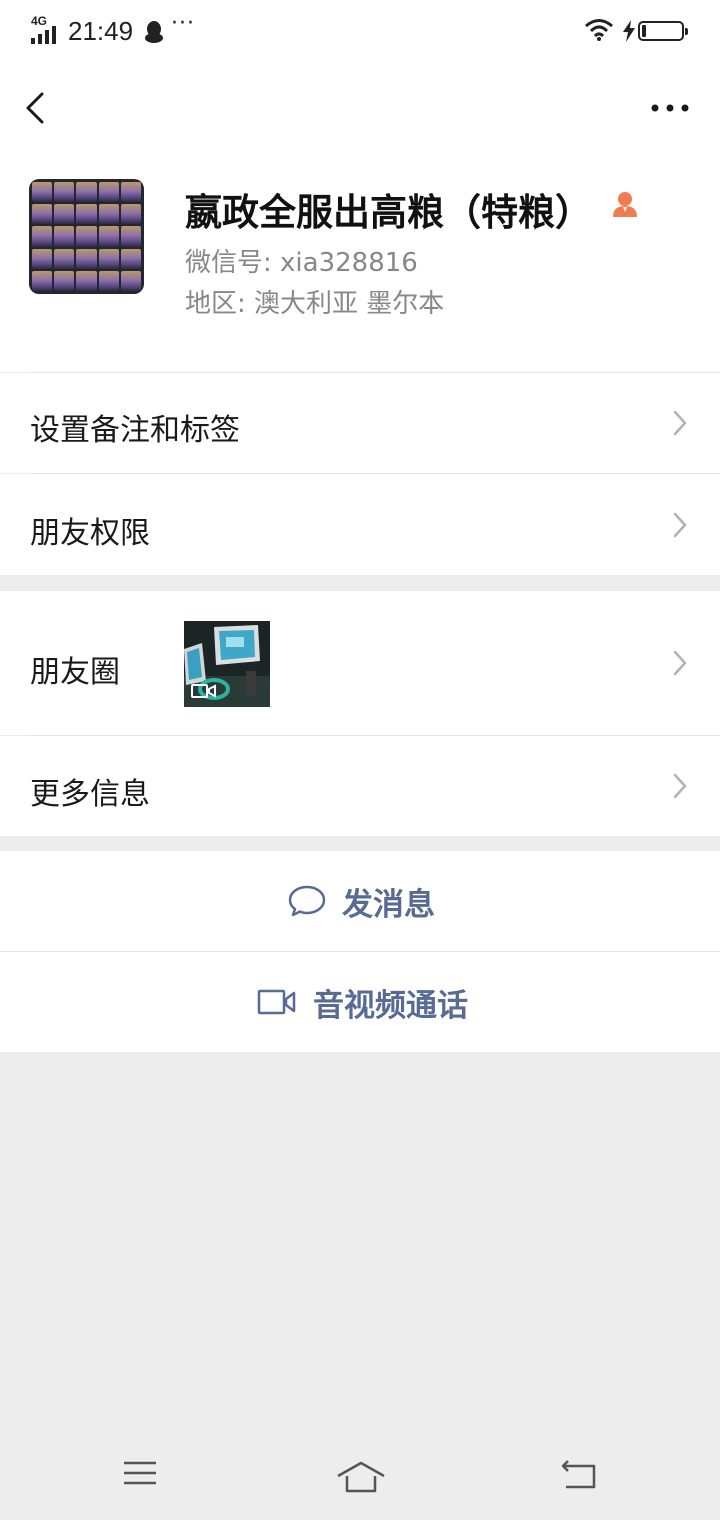 The image size is (720, 1520). I want to click on menu-icon, so click(140, 1473).